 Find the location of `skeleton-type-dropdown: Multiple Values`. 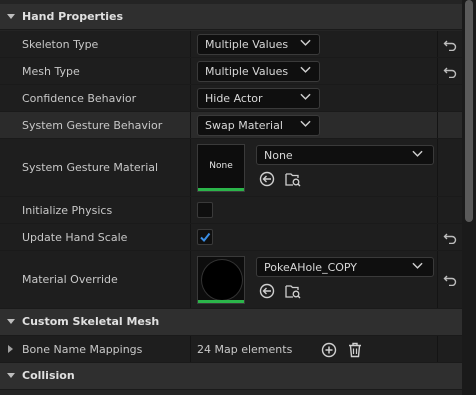

skeleton-type-dropdown: Multiple Values is located at coordinates (258, 44).